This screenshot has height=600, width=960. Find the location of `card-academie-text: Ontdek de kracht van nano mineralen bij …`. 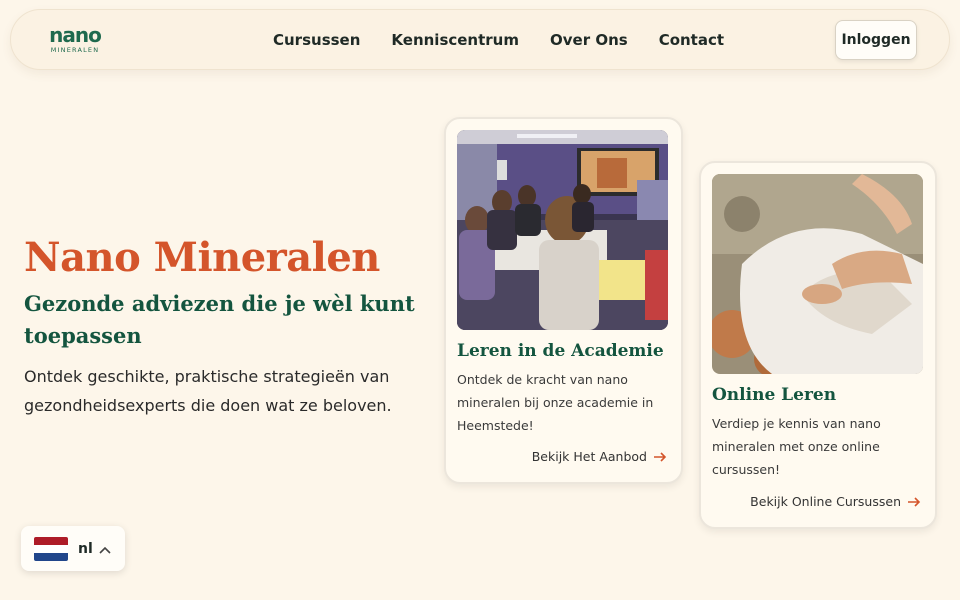

card-academie-text: Ontdek de kracht van nano mineralen bij … is located at coordinates (555, 402).